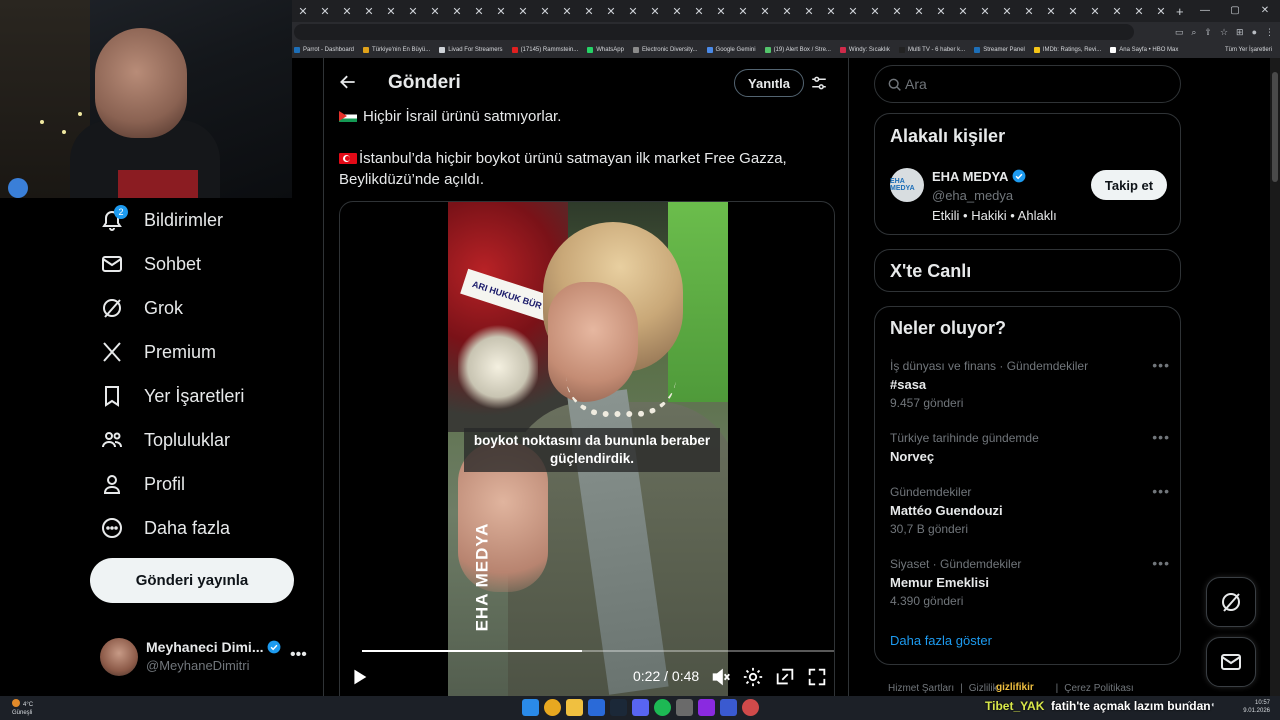  I want to click on nav-item-notifications: 2 Bildirimler, so click(195, 220).